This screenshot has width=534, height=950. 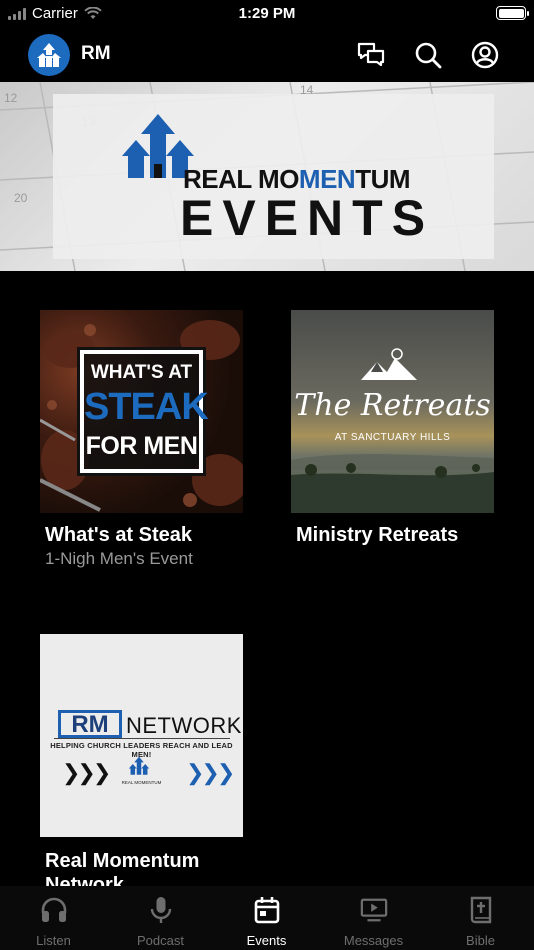 What do you see at coordinates (374, 910) in the screenshot?
I see `video-player-icon` at bounding box center [374, 910].